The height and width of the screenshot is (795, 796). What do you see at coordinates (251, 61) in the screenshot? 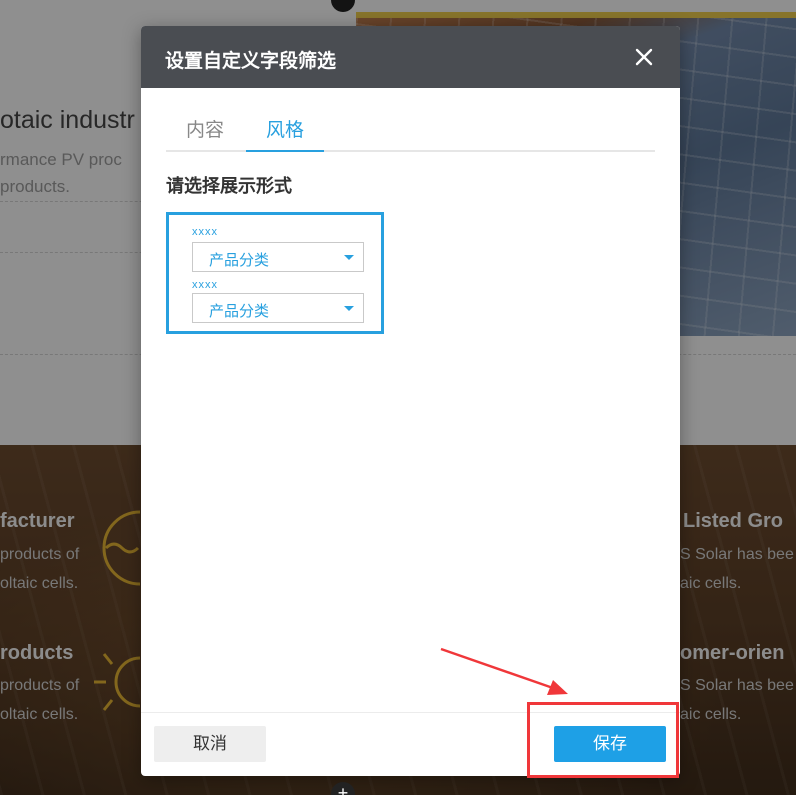
I see `dialog-title: 设置自定义字段筛选` at bounding box center [251, 61].